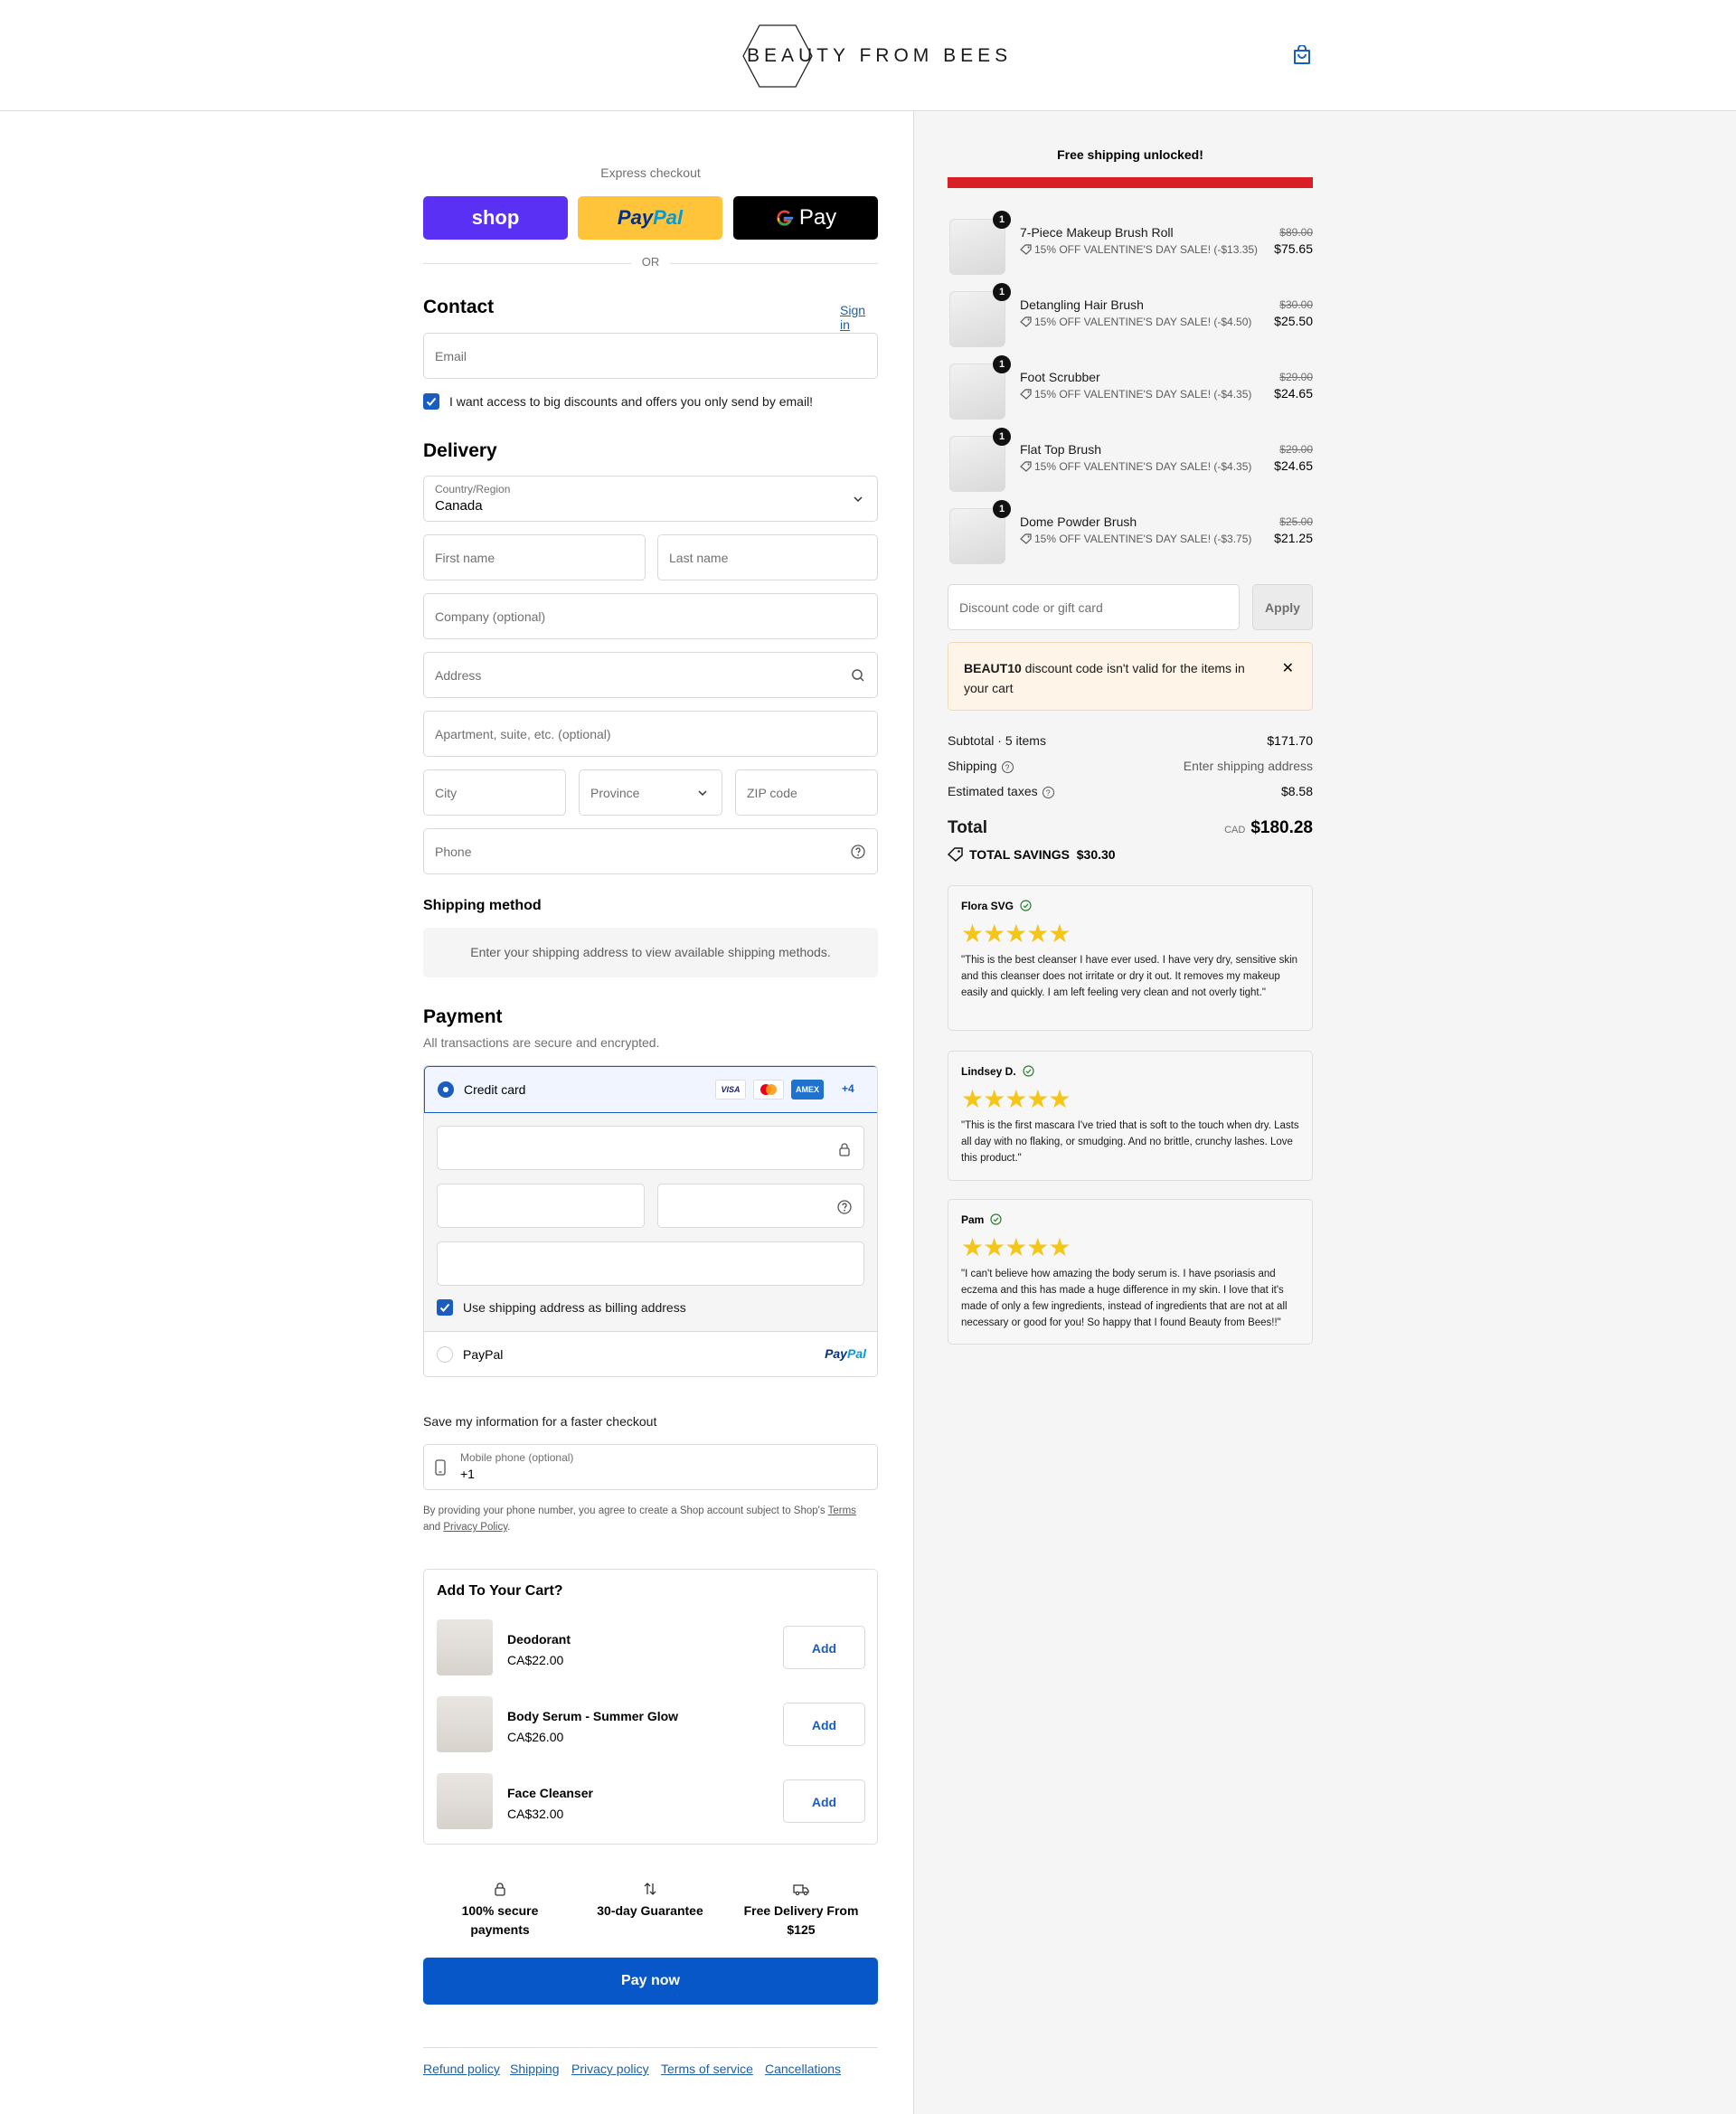 The height and width of the screenshot is (2114, 1736). What do you see at coordinates (650, 1354) in the screenshot?
I see `paypal-option: PayPal PayPal` at bounding box center [650, 1354].